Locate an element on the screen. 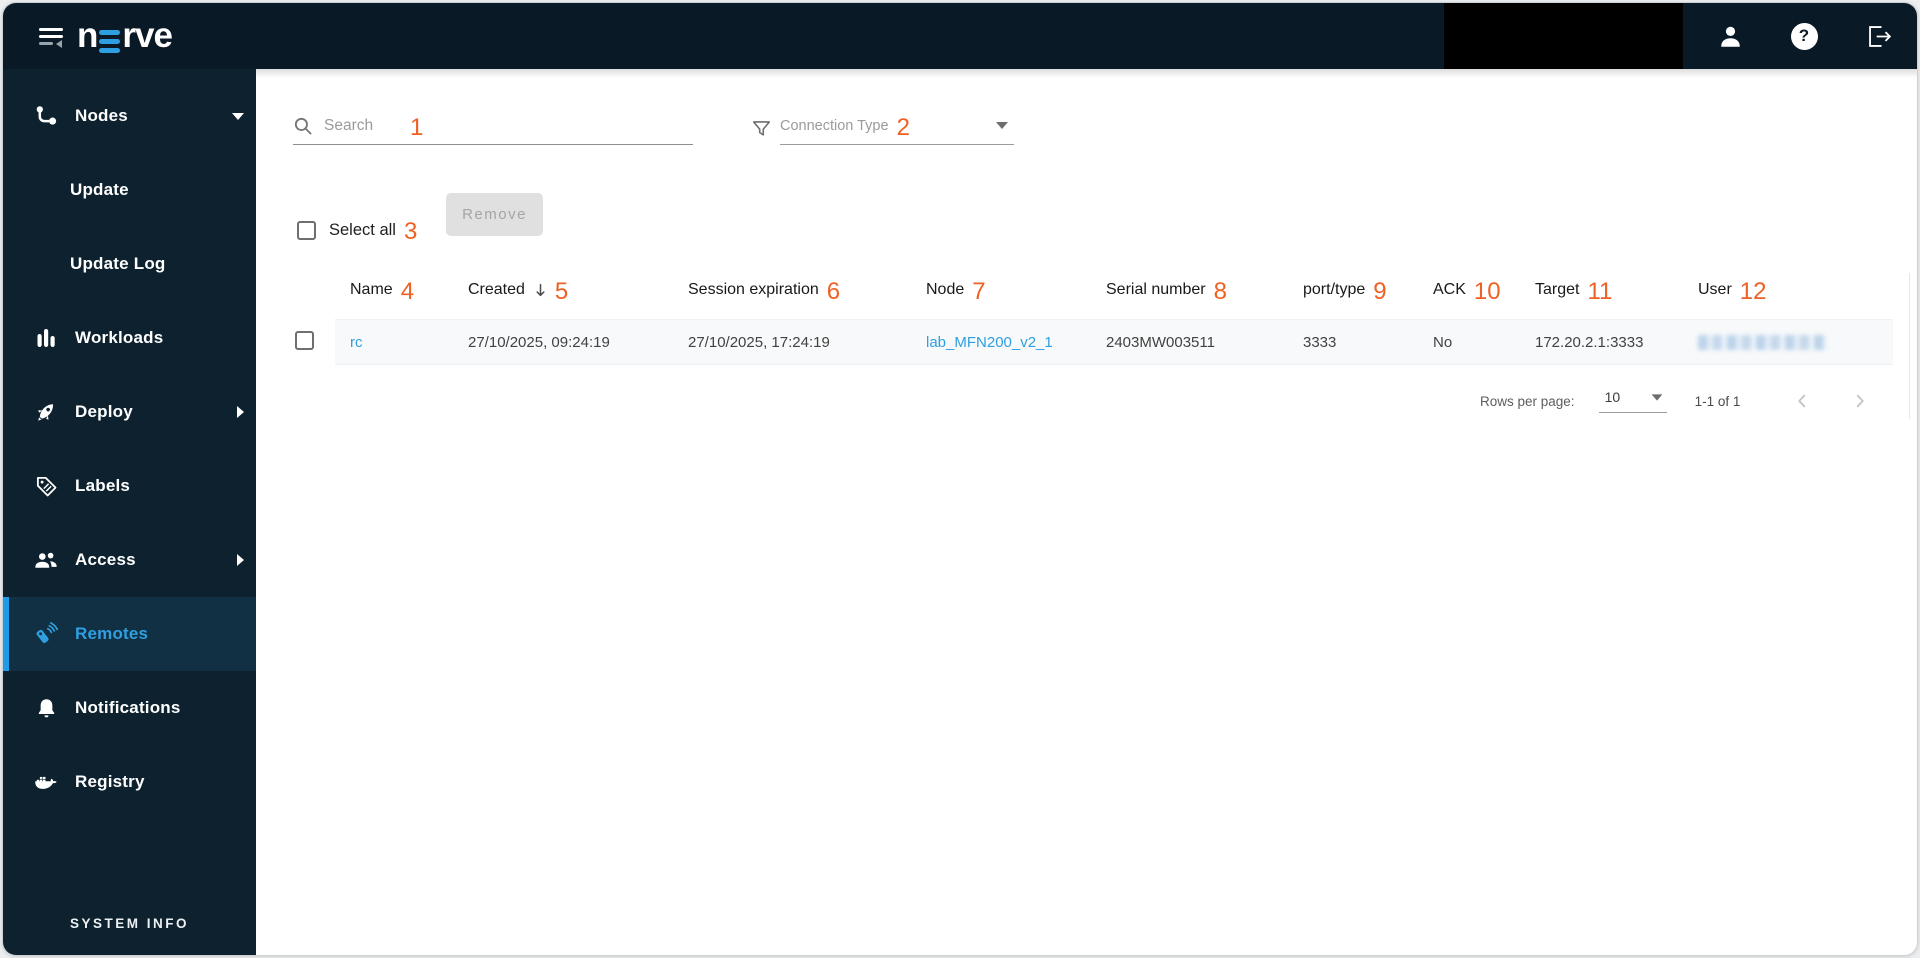 Image resolution: width=1920 pixels, height=958 pixels. user-cell-redacted is located at coordinates (1762, 342).